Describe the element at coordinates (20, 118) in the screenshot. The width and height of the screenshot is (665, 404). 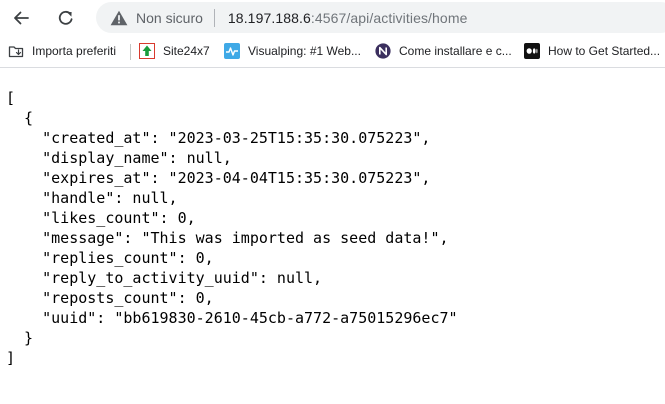
I see `json-line: {` at that location.